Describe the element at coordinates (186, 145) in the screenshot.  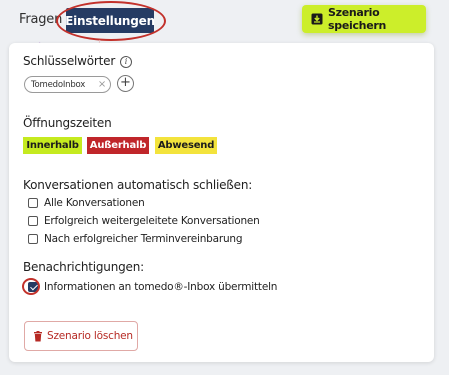
I see `badge-abwesend: Abwesend` at that location.